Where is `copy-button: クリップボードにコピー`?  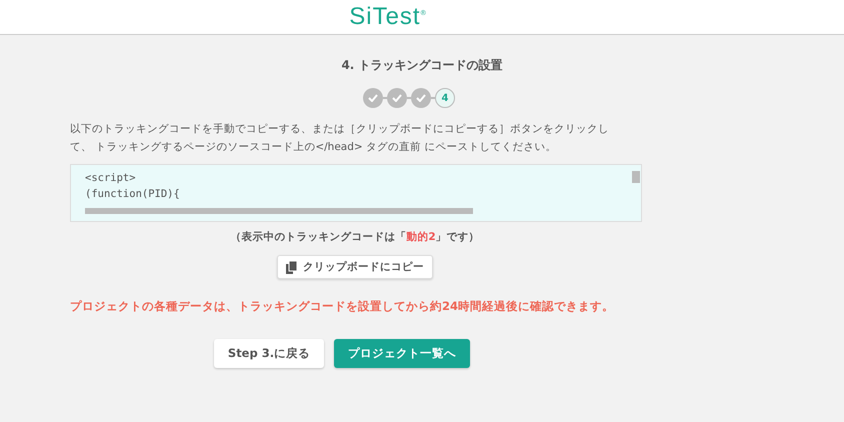
copy-button: クリップボードにコピー is located at coordinates (355, 267).